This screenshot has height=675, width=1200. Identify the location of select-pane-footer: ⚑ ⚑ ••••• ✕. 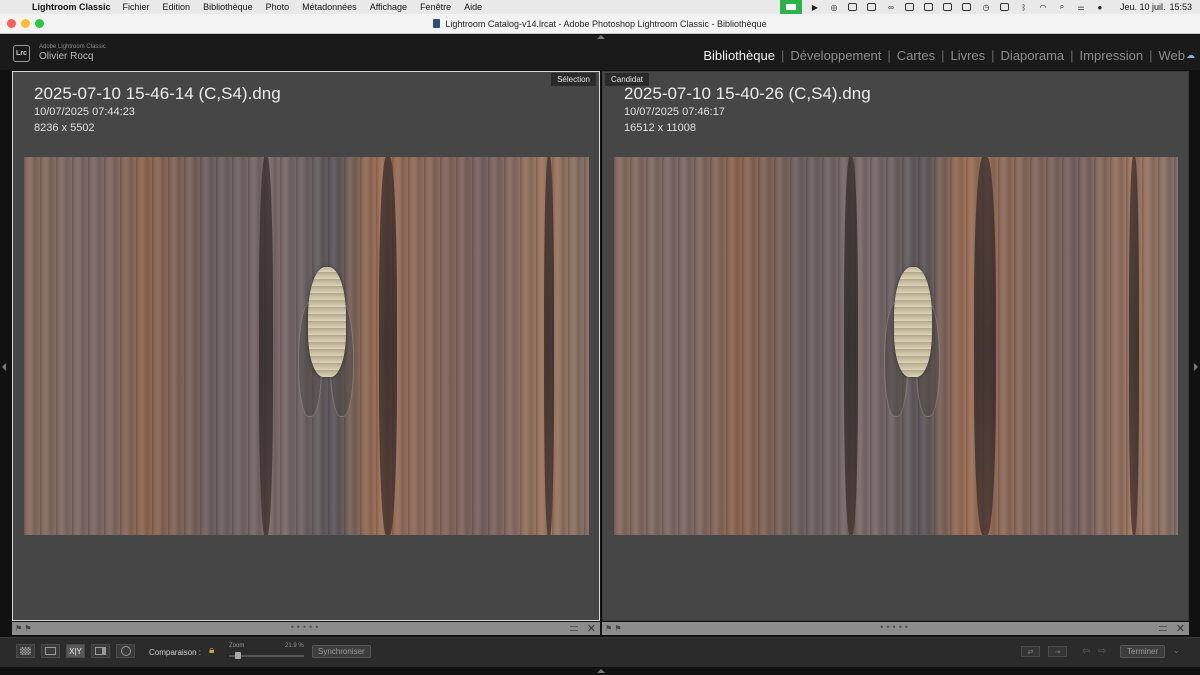
(306, 628).